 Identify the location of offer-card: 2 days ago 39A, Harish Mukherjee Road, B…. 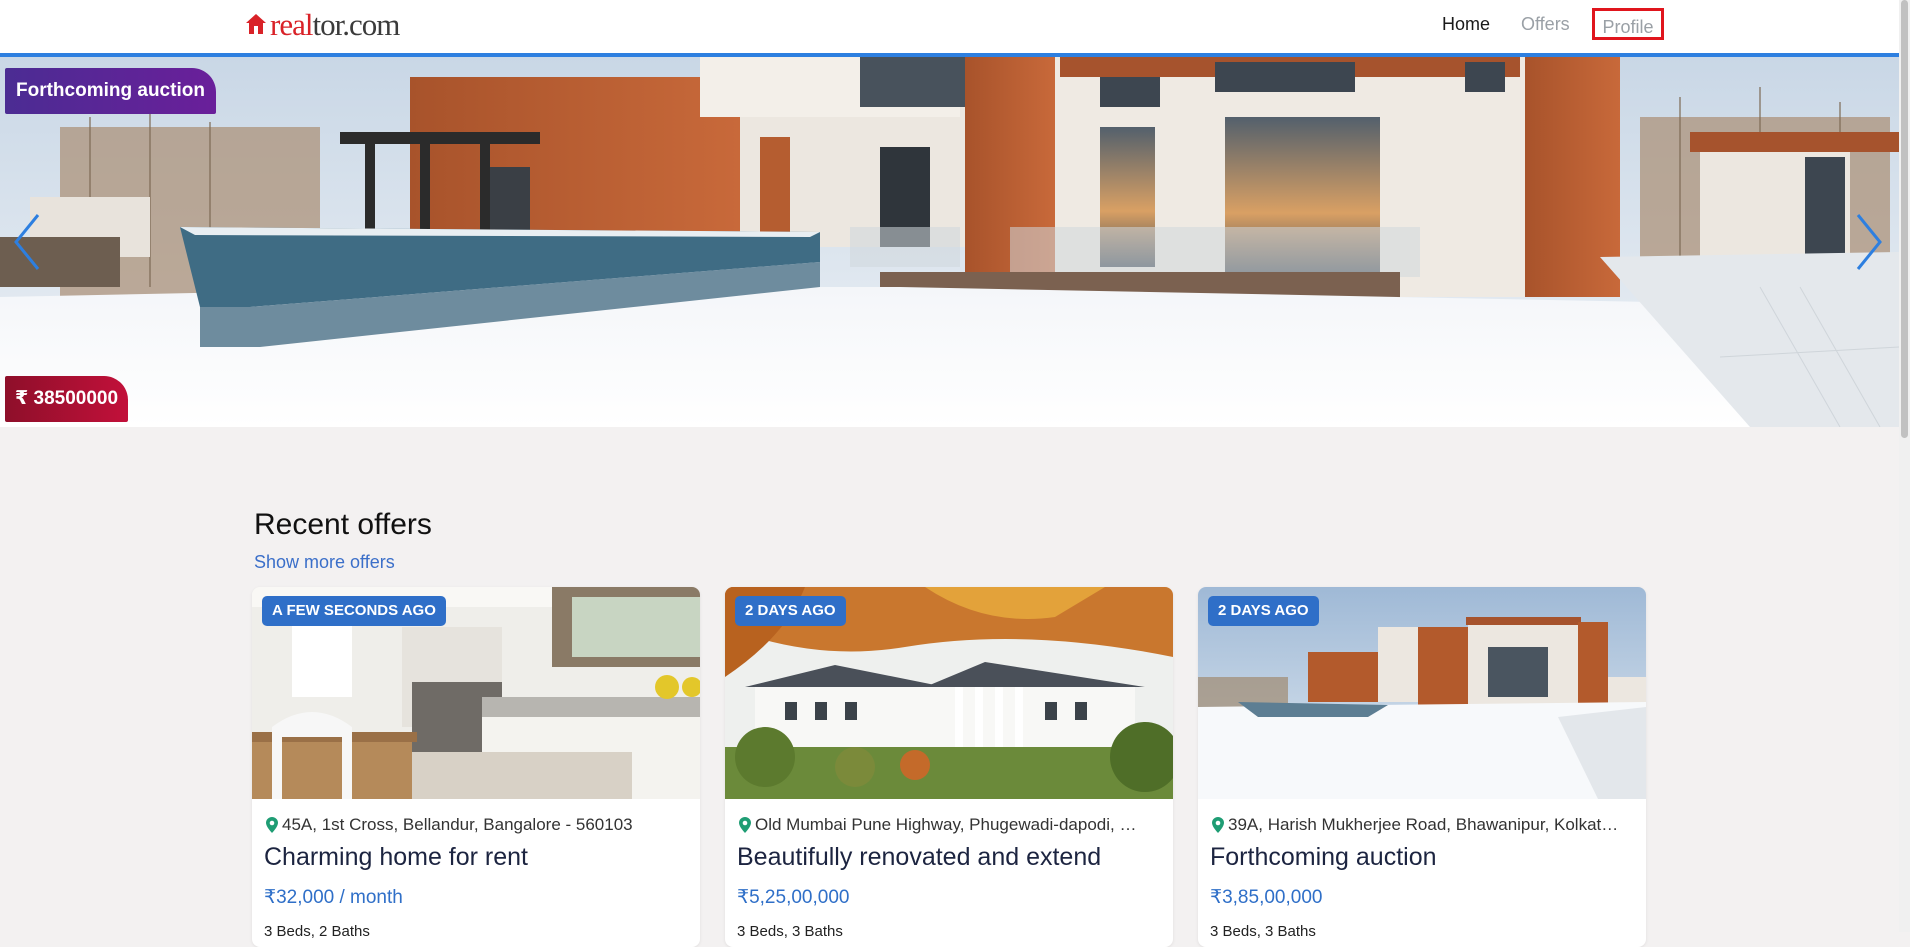
(1422, 767).